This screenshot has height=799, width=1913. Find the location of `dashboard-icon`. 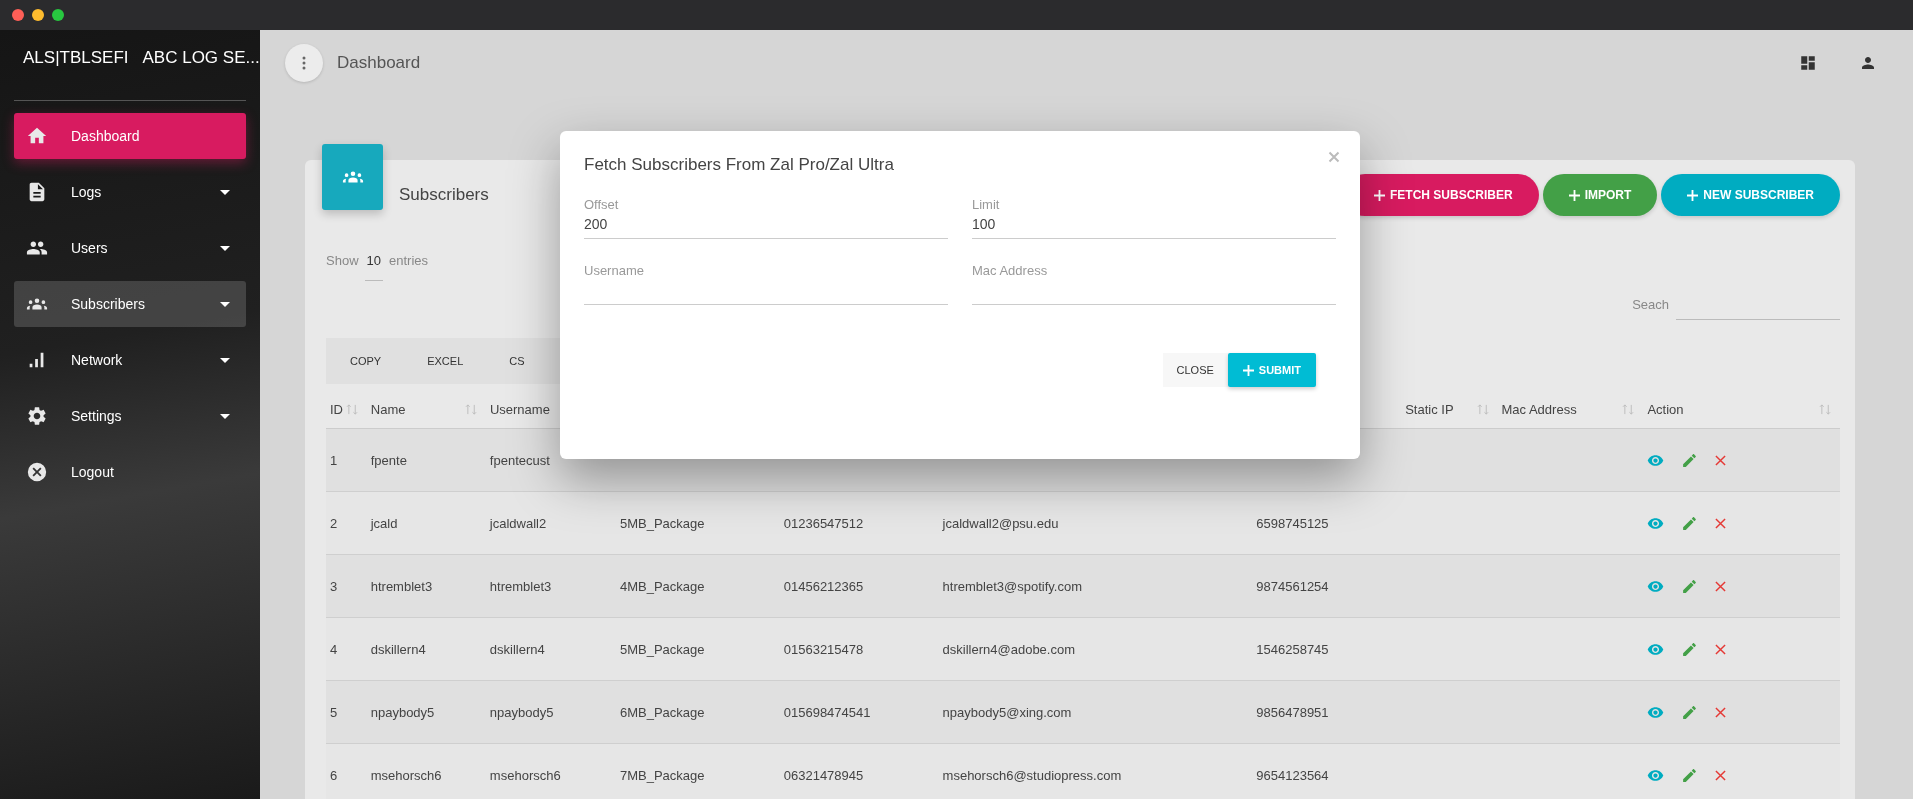

dashboard-icon is located at coordinates (1808, 63).